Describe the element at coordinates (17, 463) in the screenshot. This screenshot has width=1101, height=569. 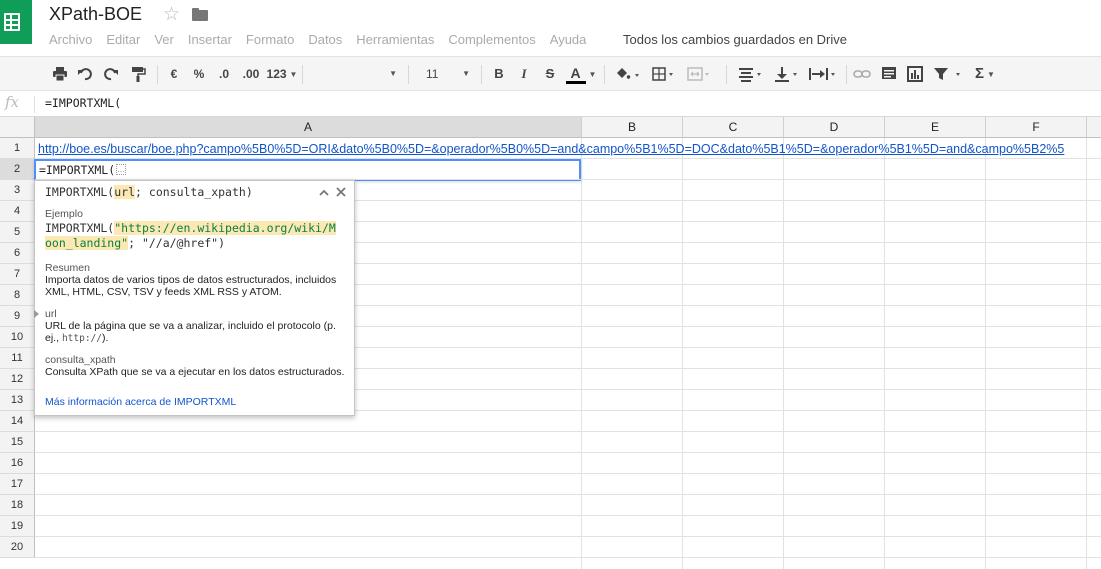
I see `row-header-16: 16` at that location.